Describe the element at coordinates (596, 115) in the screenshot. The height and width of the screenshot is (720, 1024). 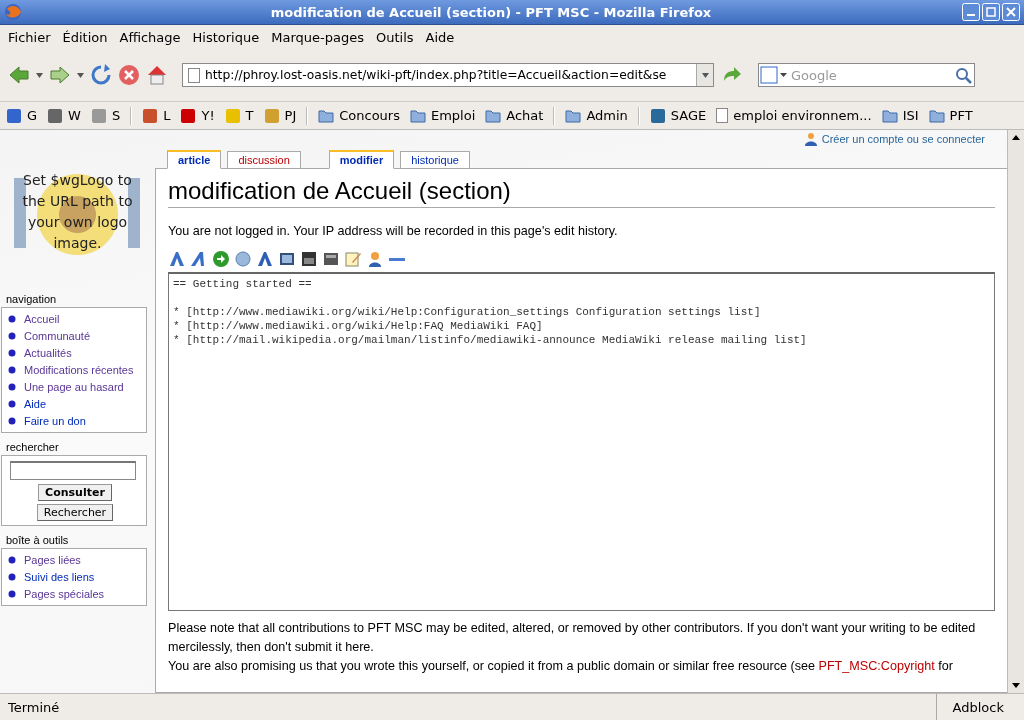
I see `bookmark-folder: Admin` at that location.